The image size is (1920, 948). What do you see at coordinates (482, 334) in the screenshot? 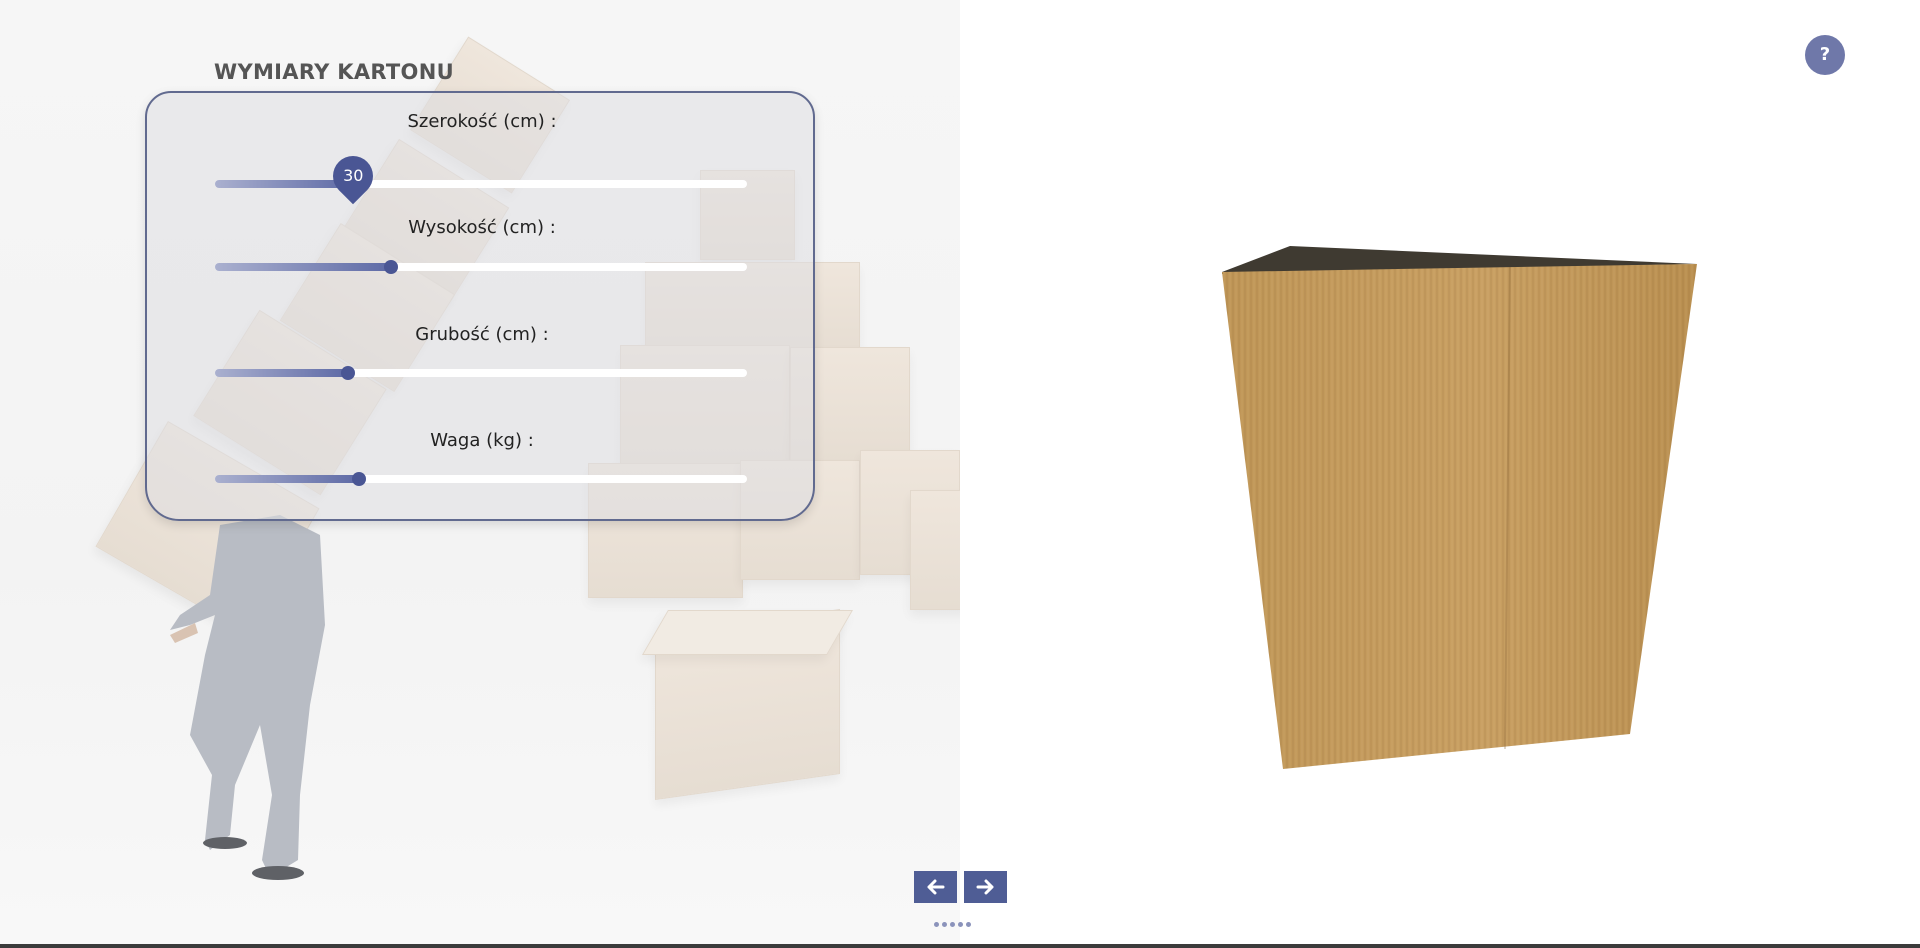
I see `slider-thickness-label: Grubość (cm) :` at bounding box center [482, 334].